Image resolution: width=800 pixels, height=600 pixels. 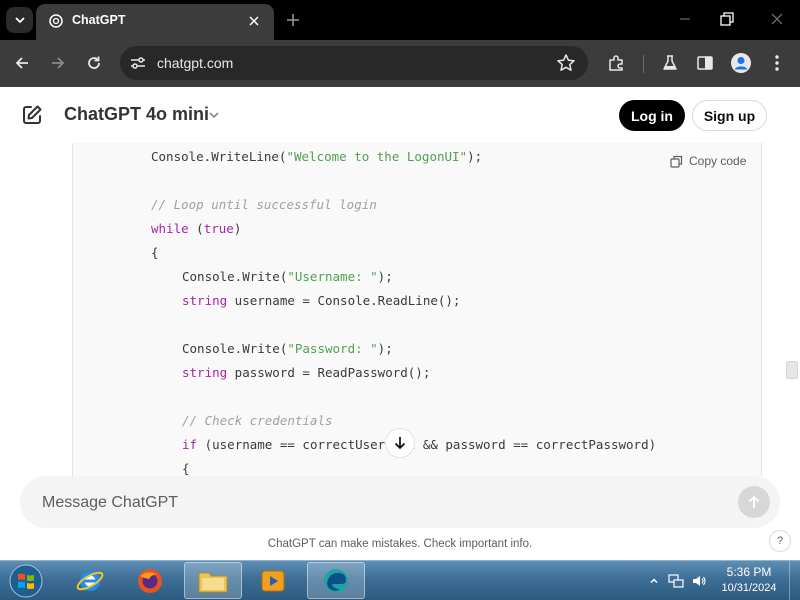 What do you see at coordinates (676, 161) in the screenshot?
I see `copy-icon` at bounding box center [676, 161].